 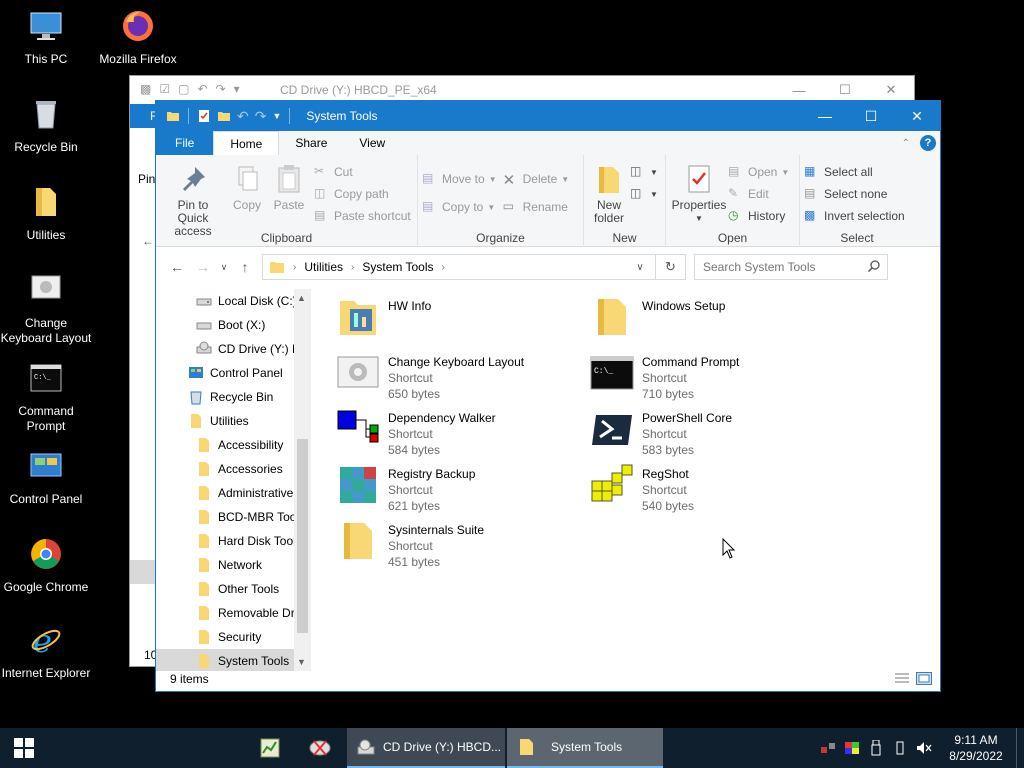 What do you see at coordinates (237, 589) in the screenshot?
I see `nav-item-other-tools: Other Tools` at bounding box center [237, 589].